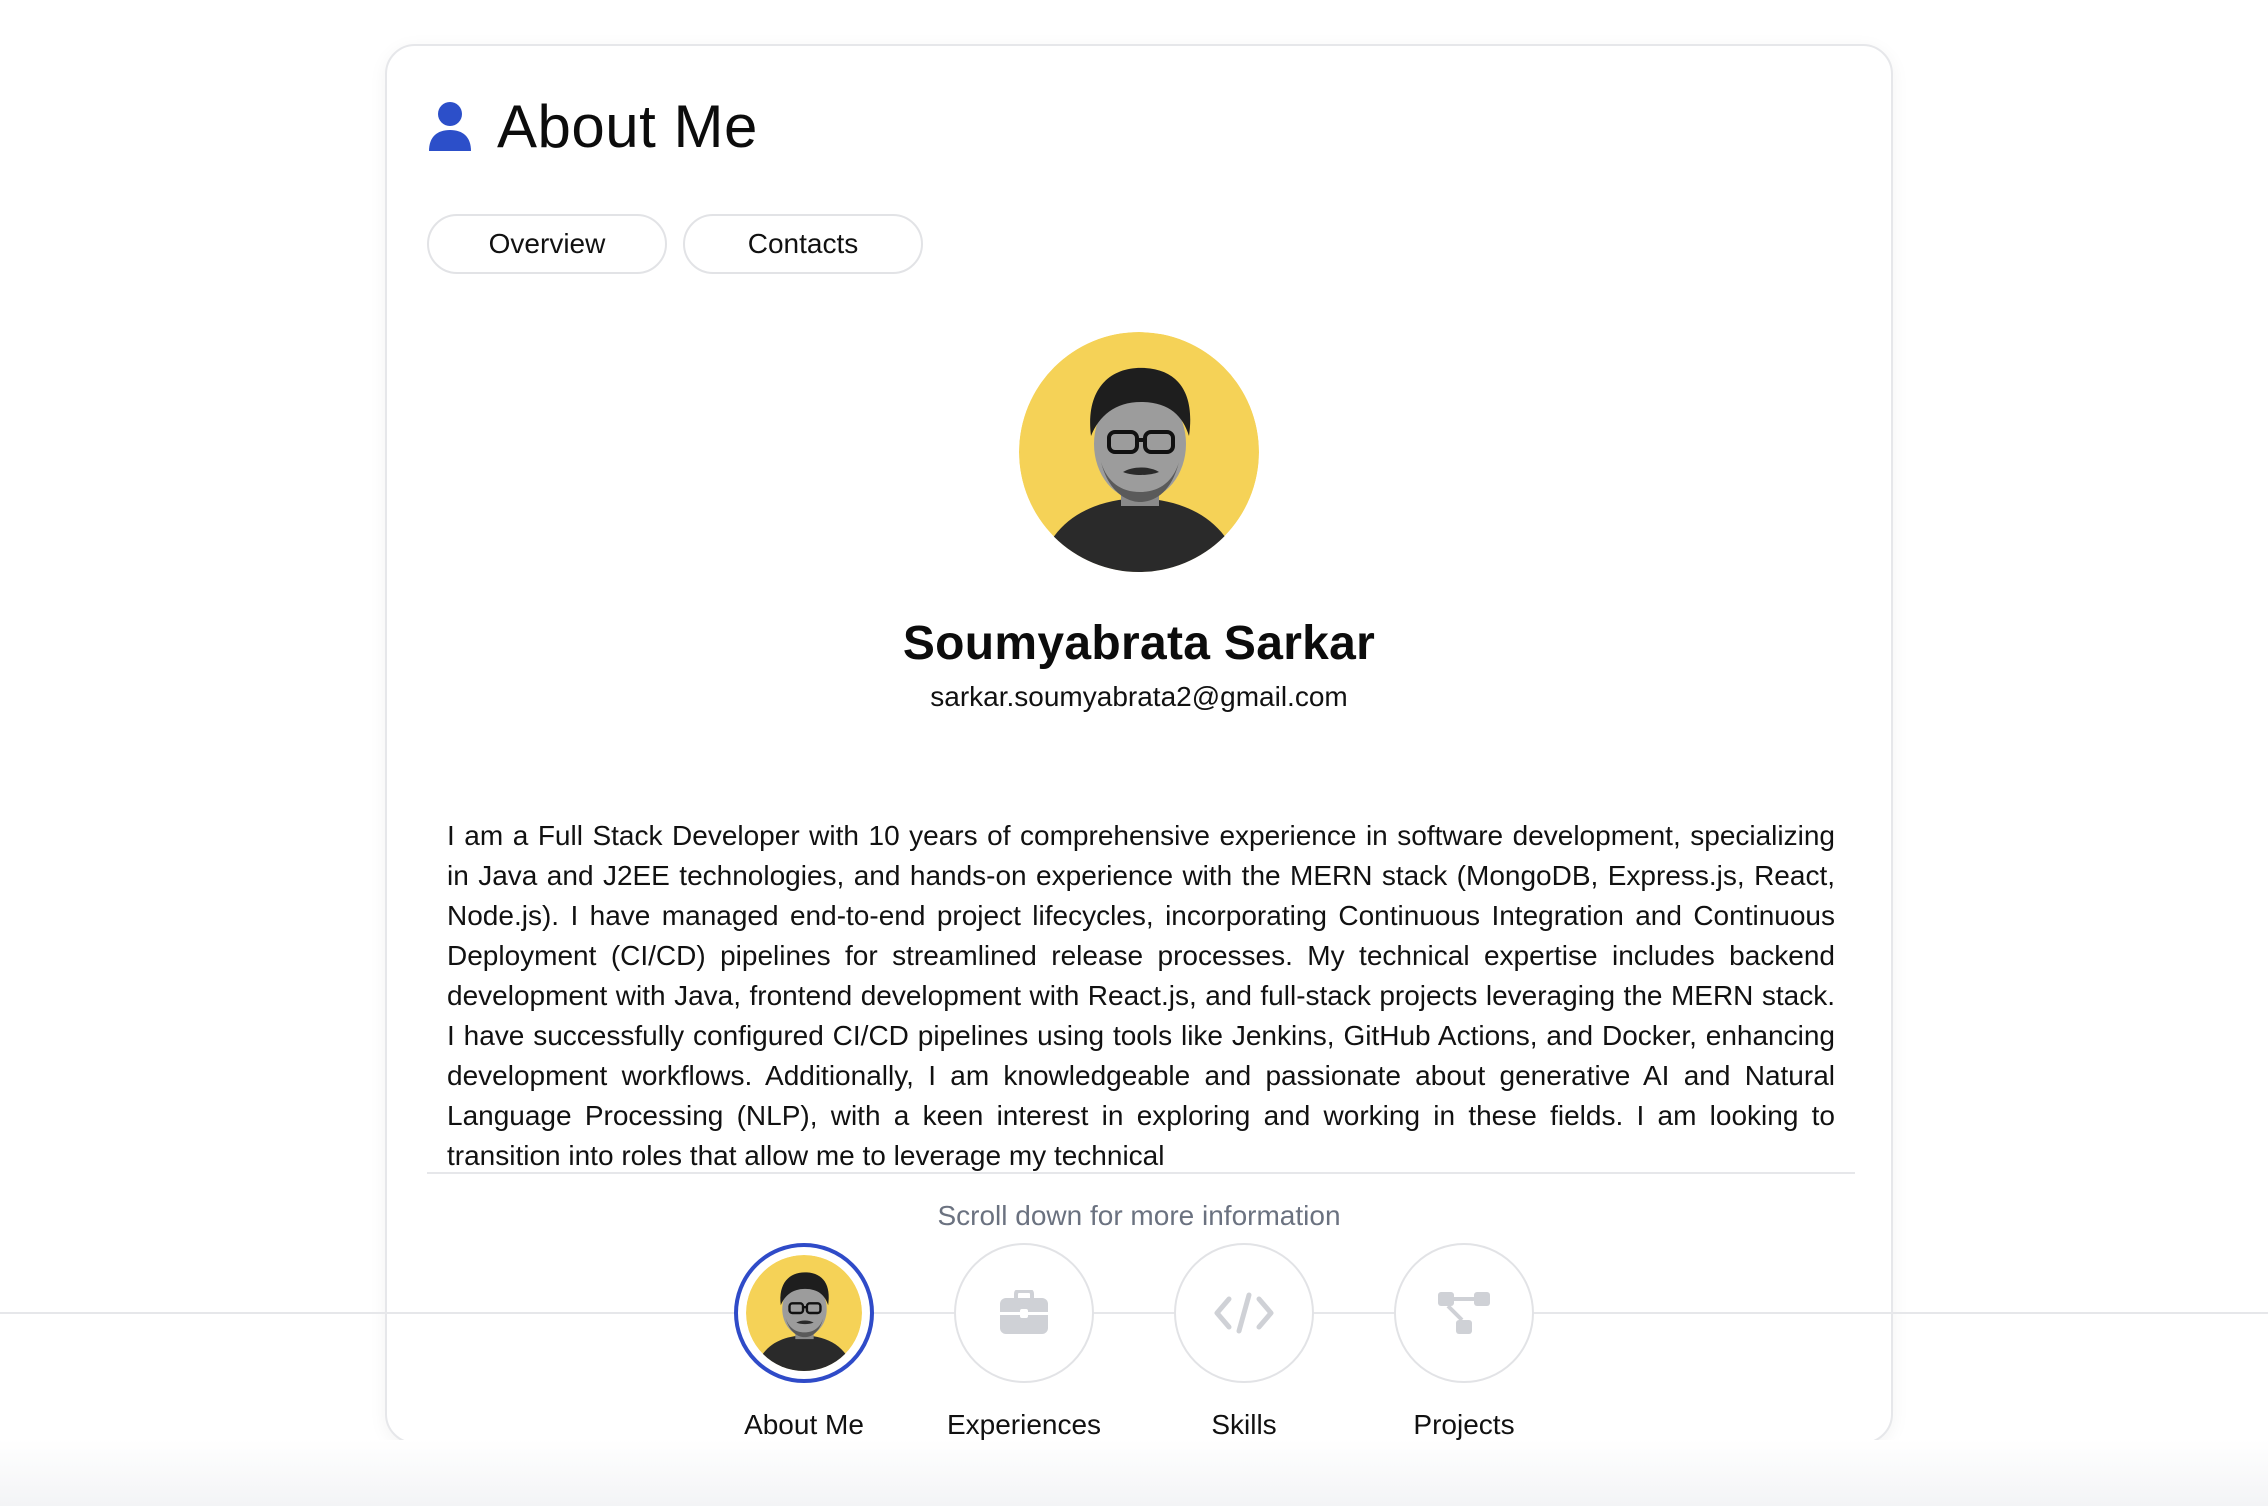  I want to click on nav-skills-button, so click(1244, 1313).